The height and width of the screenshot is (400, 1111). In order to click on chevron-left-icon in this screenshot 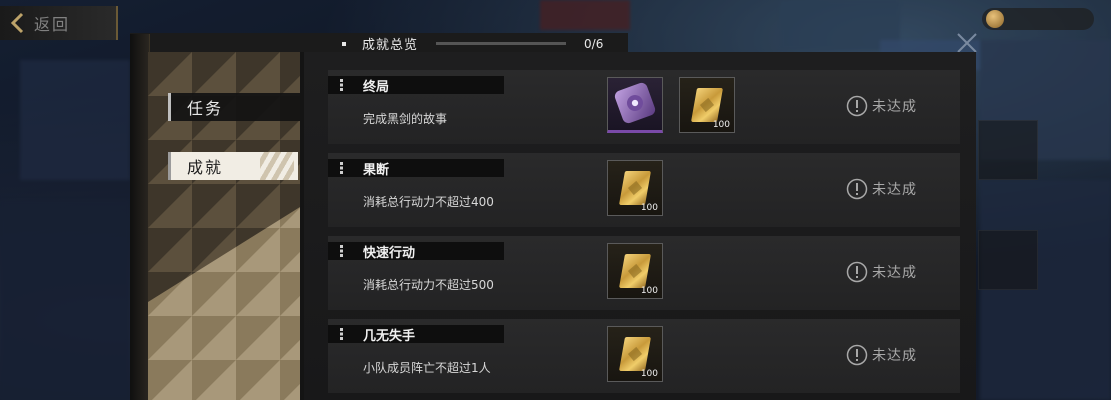, I will do `click(17, 23)`.